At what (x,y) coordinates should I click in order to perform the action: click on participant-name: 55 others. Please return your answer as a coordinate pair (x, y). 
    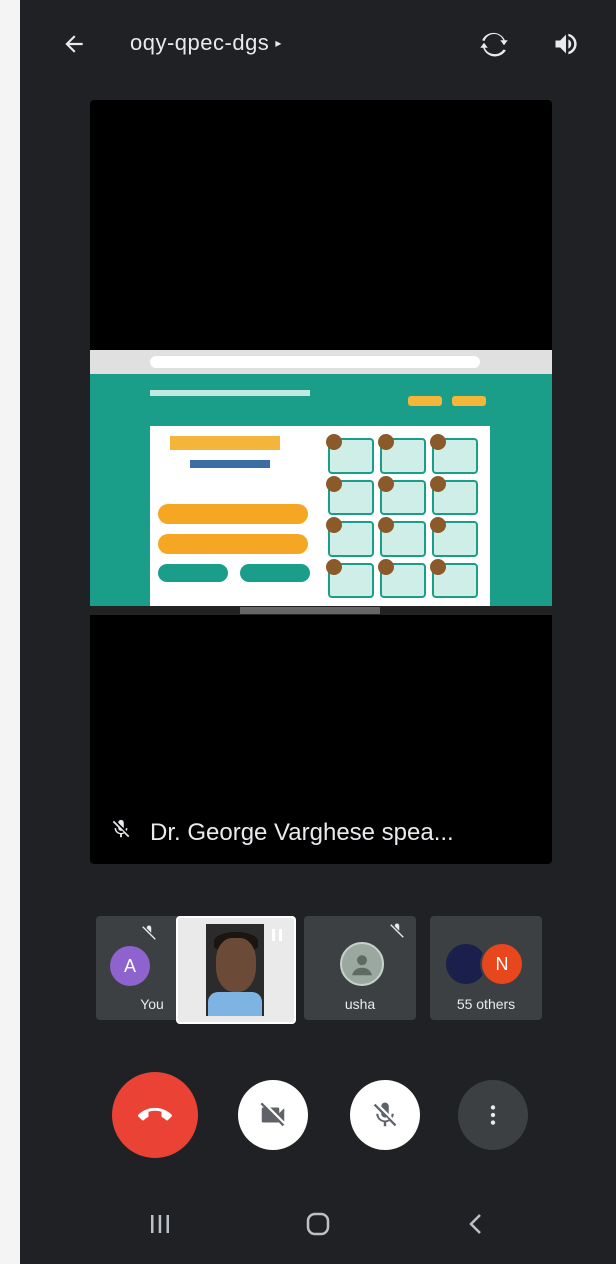
    Looking at the image, I should click on (486, 1004).